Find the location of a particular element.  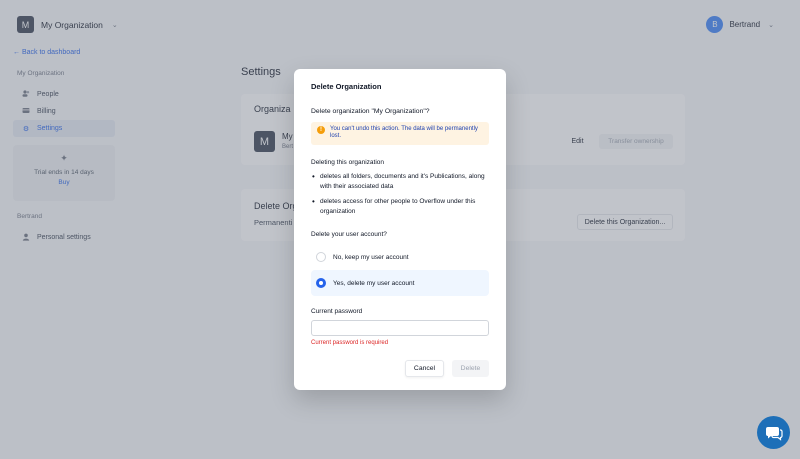

deleting-heading: Deleting this organization is located at coordinates (347, 162).